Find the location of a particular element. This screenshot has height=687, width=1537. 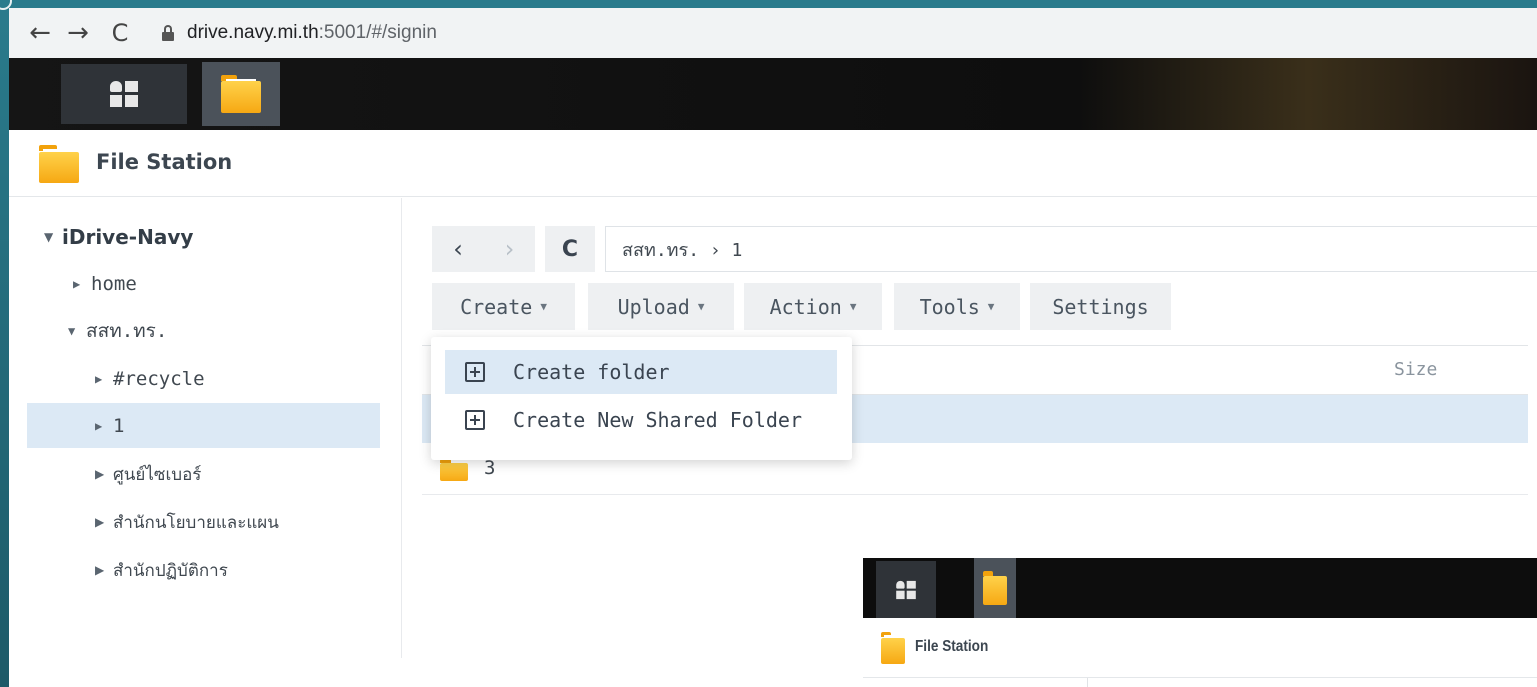

inset-main-menu-button is located at coordinates (906, 589).